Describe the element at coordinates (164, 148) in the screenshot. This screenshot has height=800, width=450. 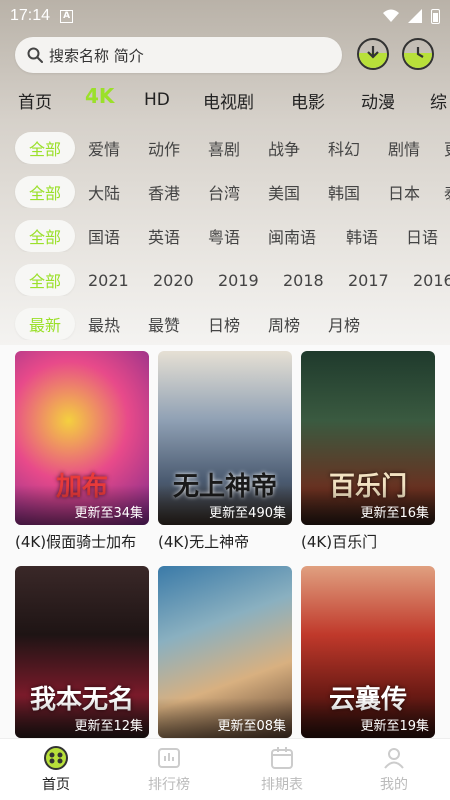
I see `filter-genre-action: 动作` at that location.